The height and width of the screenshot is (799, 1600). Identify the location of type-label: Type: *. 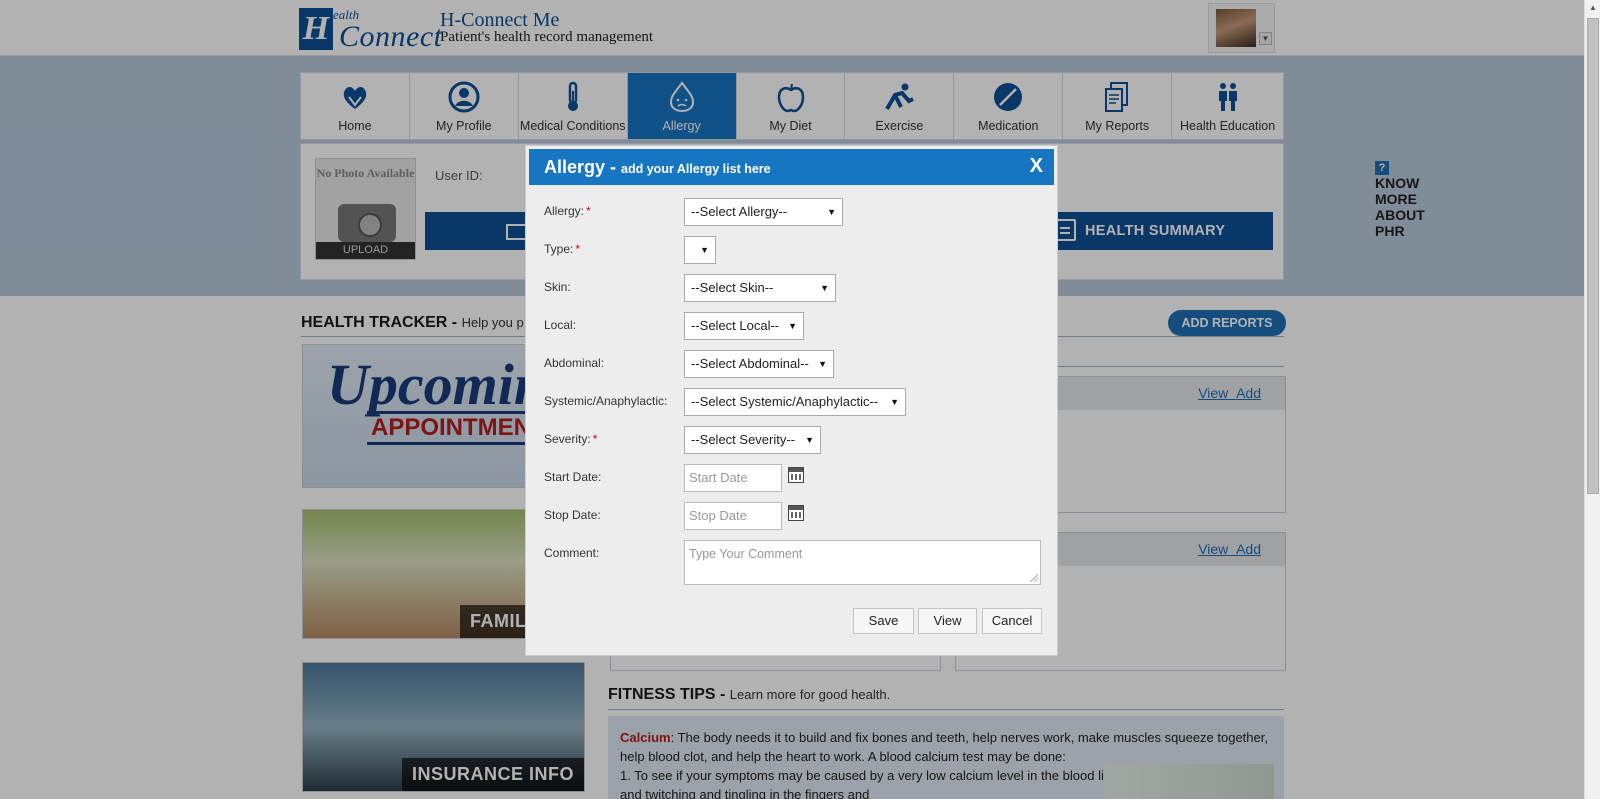
(562, 249).